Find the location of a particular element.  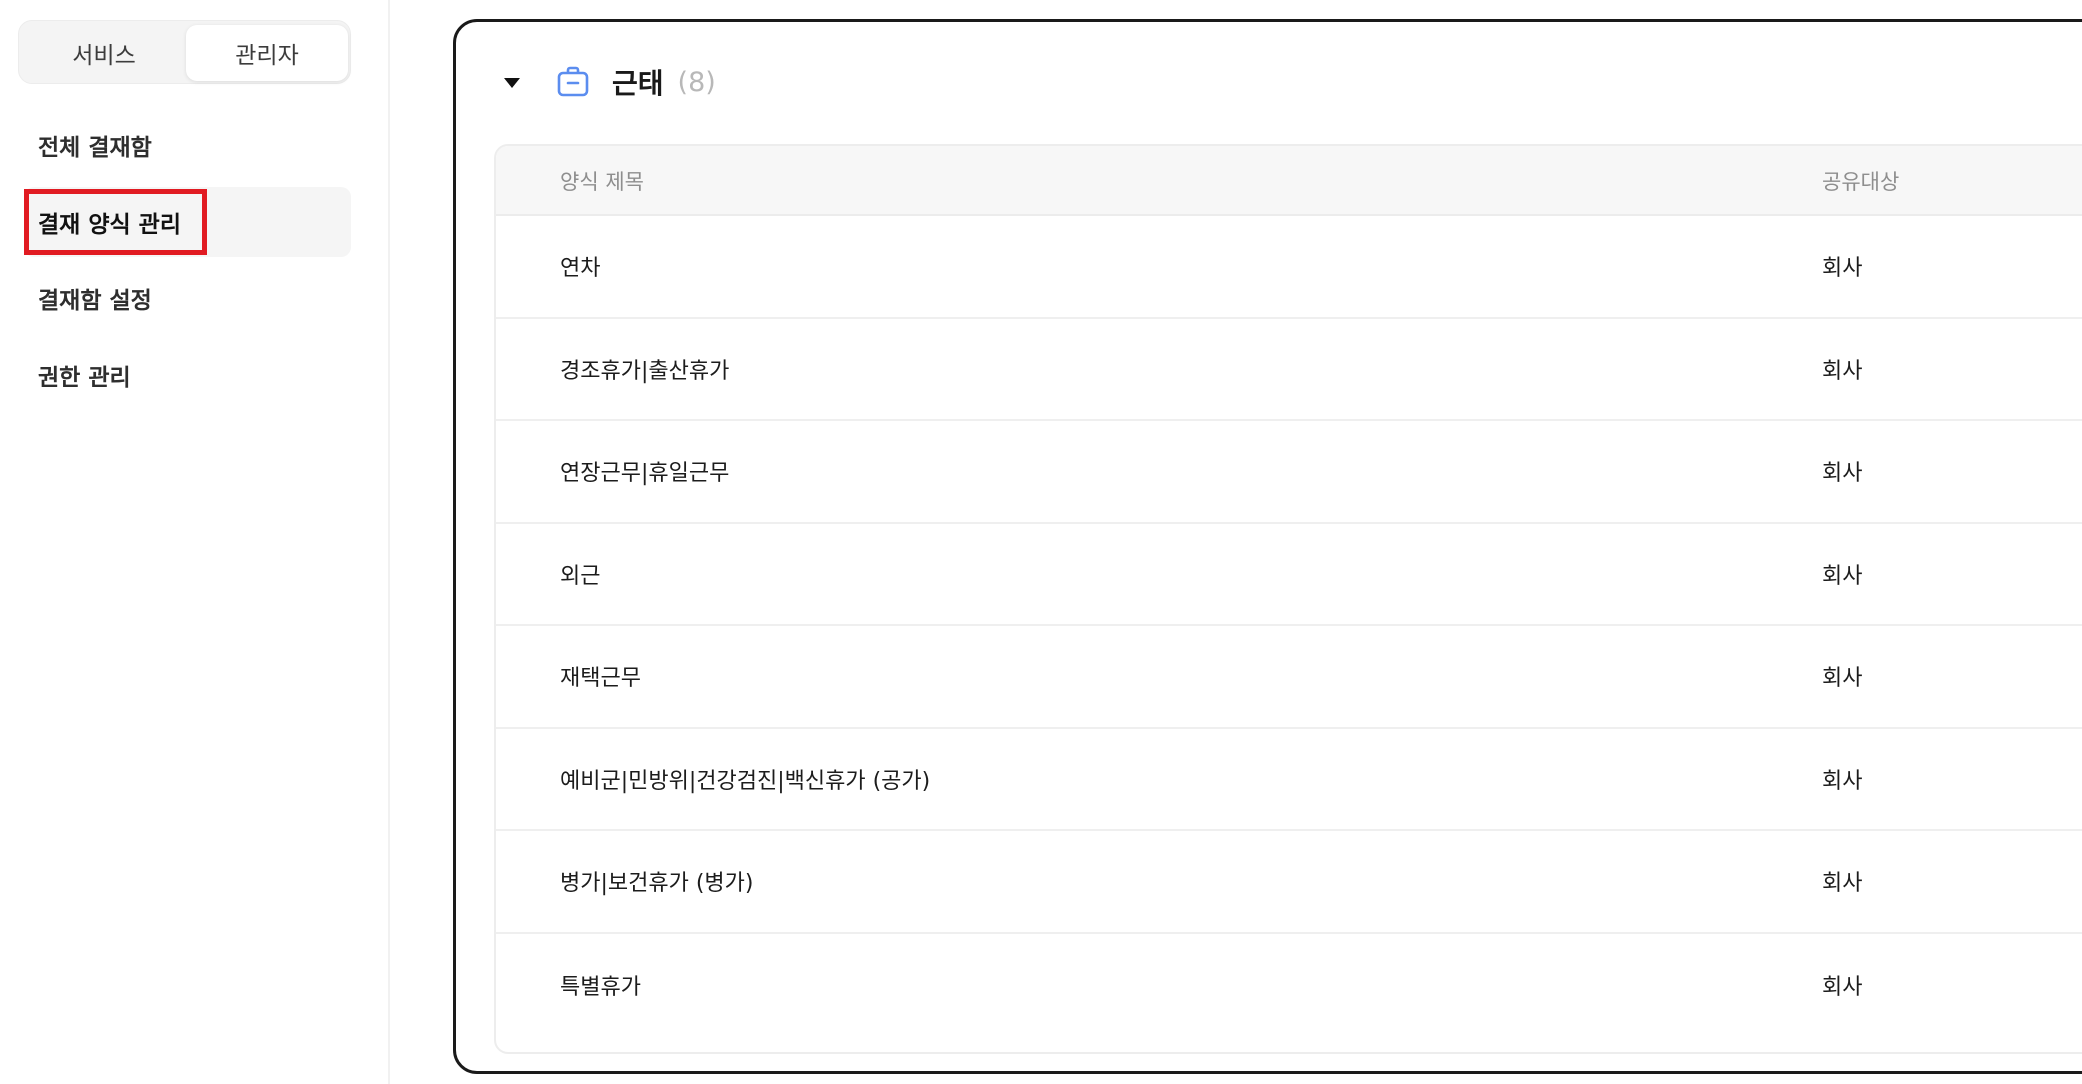

form-title-cell: 연차 is located at coordinates (580, 266).